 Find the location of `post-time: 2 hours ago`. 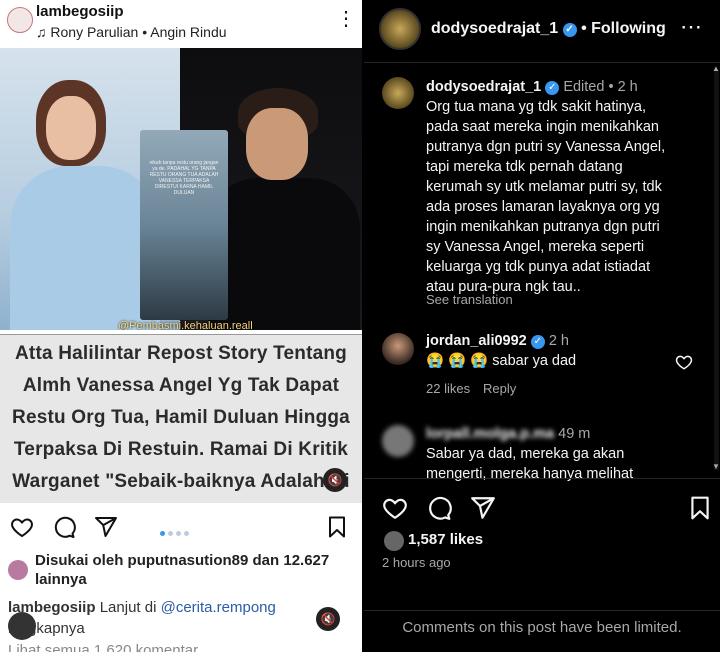

post-time: 2 hours ago is located at coordinates (416, 562).